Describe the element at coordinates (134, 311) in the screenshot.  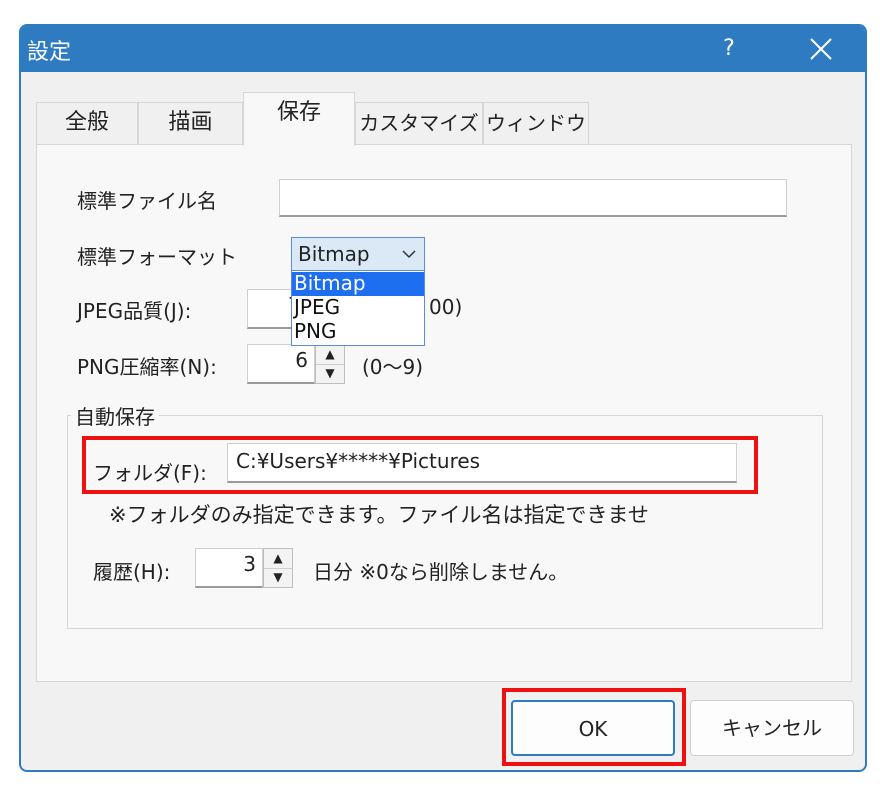
I see `jpeg-quality-label: JPEG品質(J):` at that location.